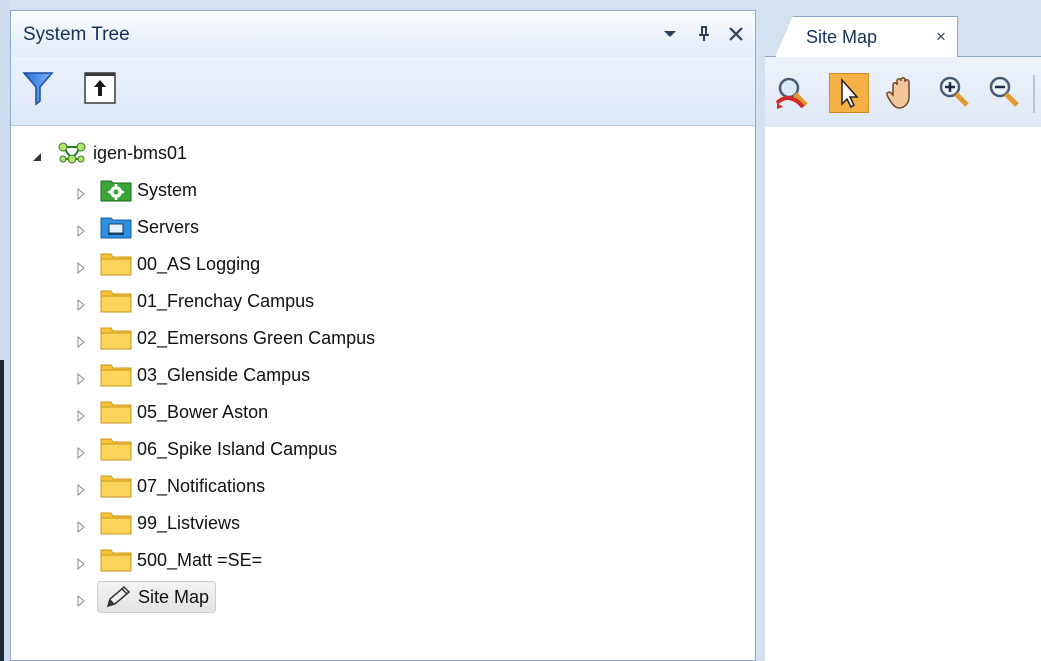 The image size is (1041, 661). I want to click on zoom-extents-icon, so click(793, 93).